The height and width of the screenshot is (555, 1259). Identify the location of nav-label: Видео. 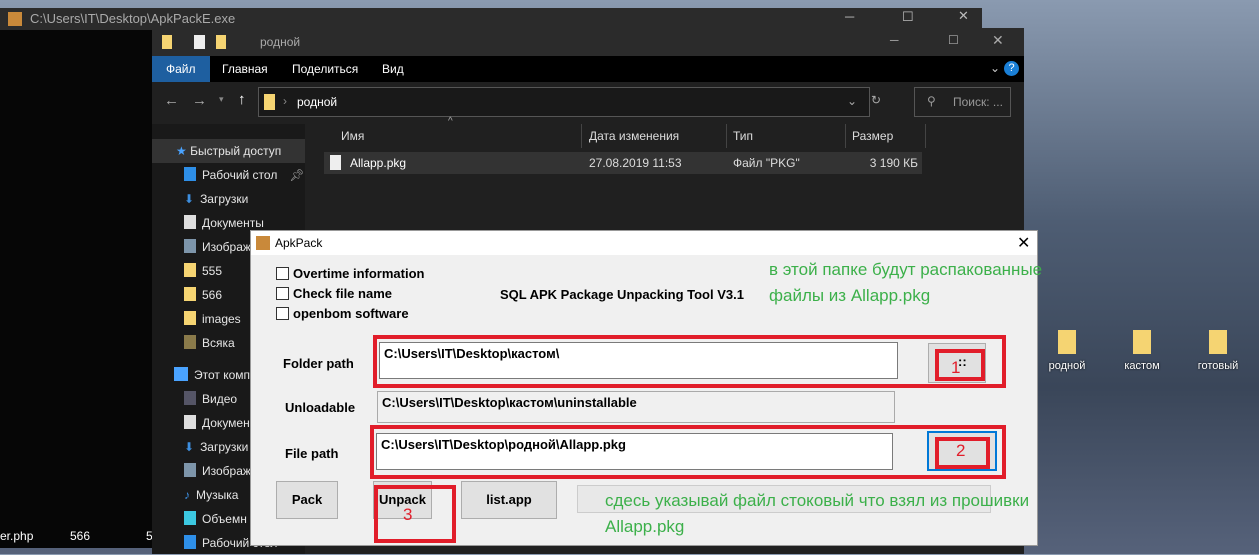
(220, 399).